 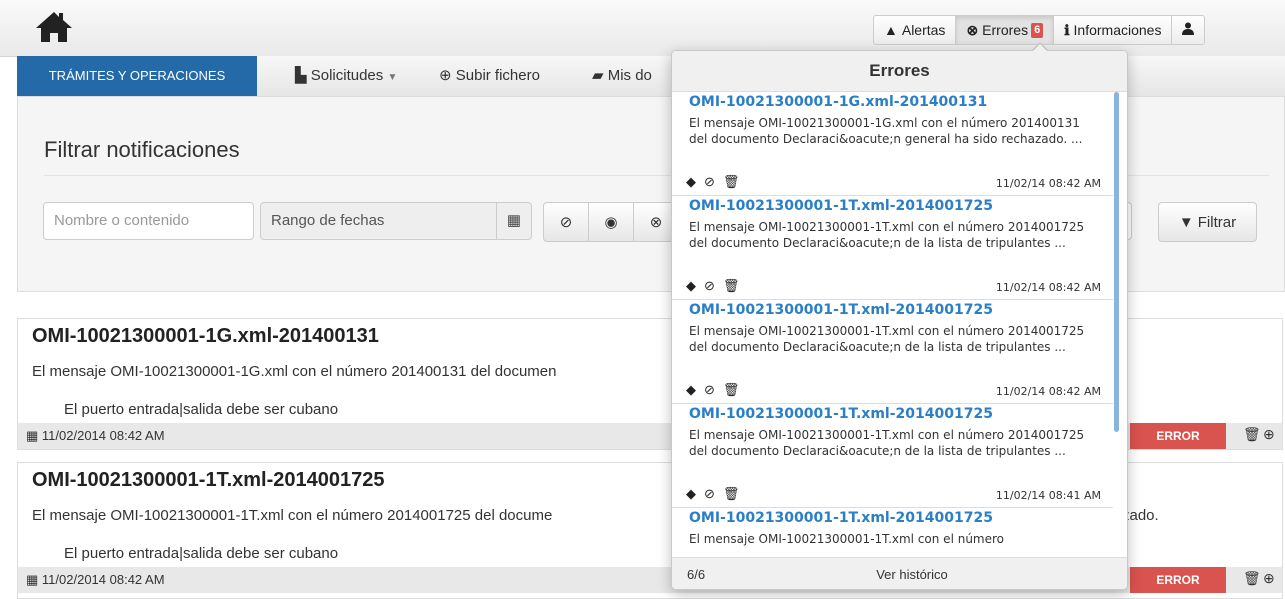 I want to click on notification-title: OMI-10021300001-1G.xml-201400131, so click(x=205, y=336).